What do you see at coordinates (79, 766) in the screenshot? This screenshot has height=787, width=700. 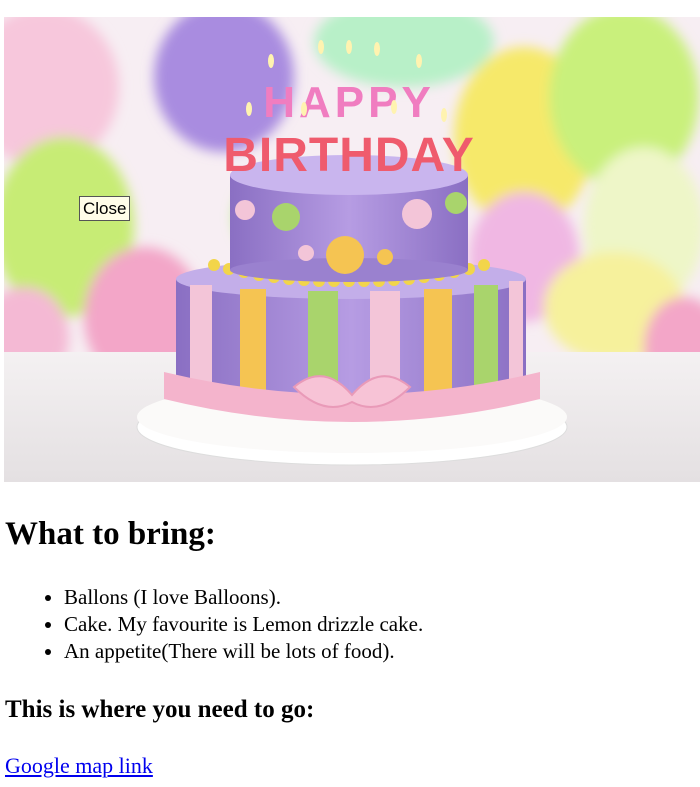 I see `google-map-link: Google map link` at bounding box center [79, 766].